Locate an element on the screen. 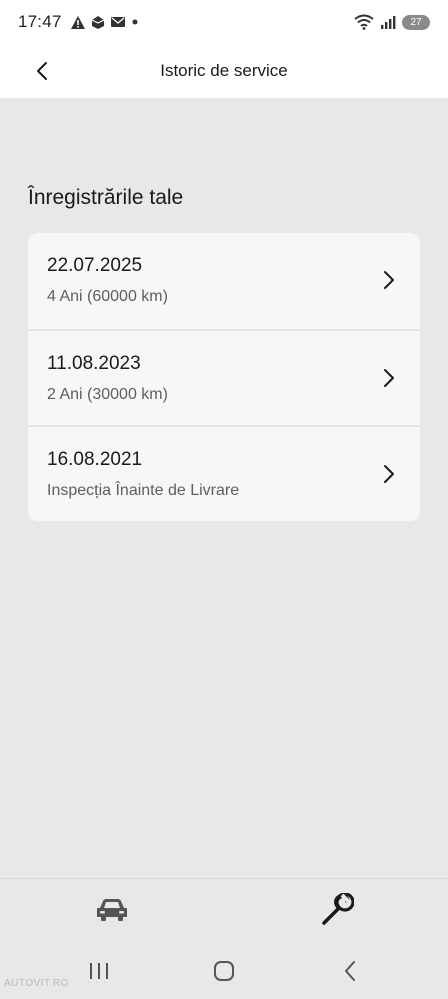  back-icon is located at coordinates (350, 971).